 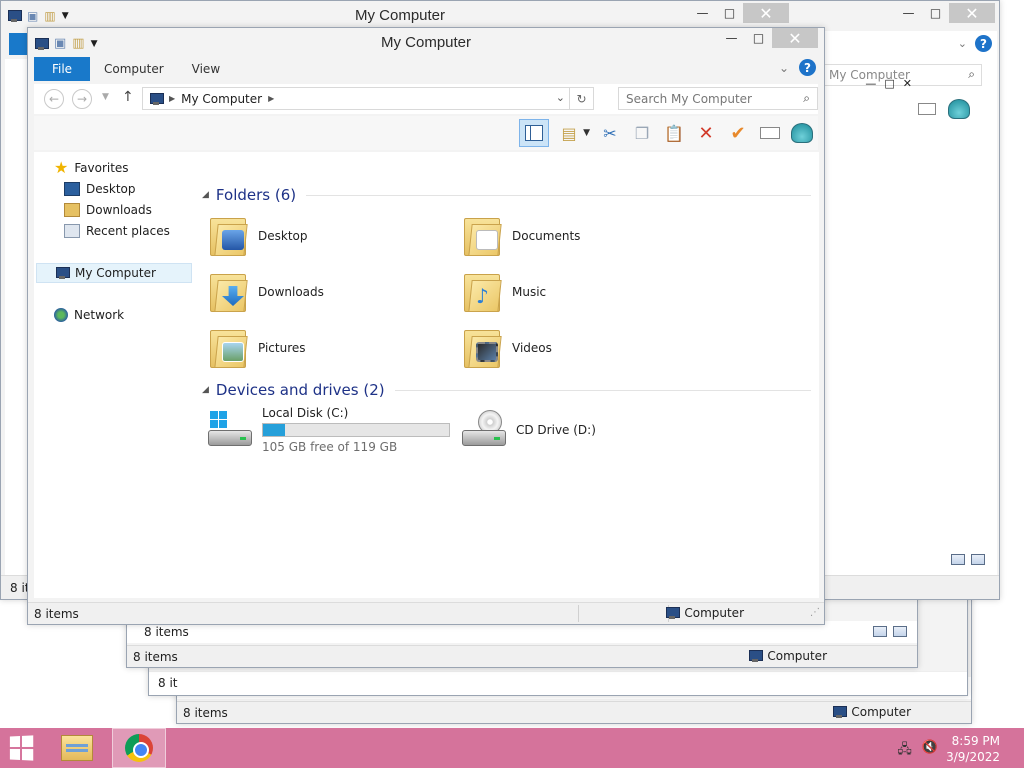 What do you see at coordinates (128, 231) in the screenshot?
I see `nav-item-label: Recent places` at bounding box center [128, 231].